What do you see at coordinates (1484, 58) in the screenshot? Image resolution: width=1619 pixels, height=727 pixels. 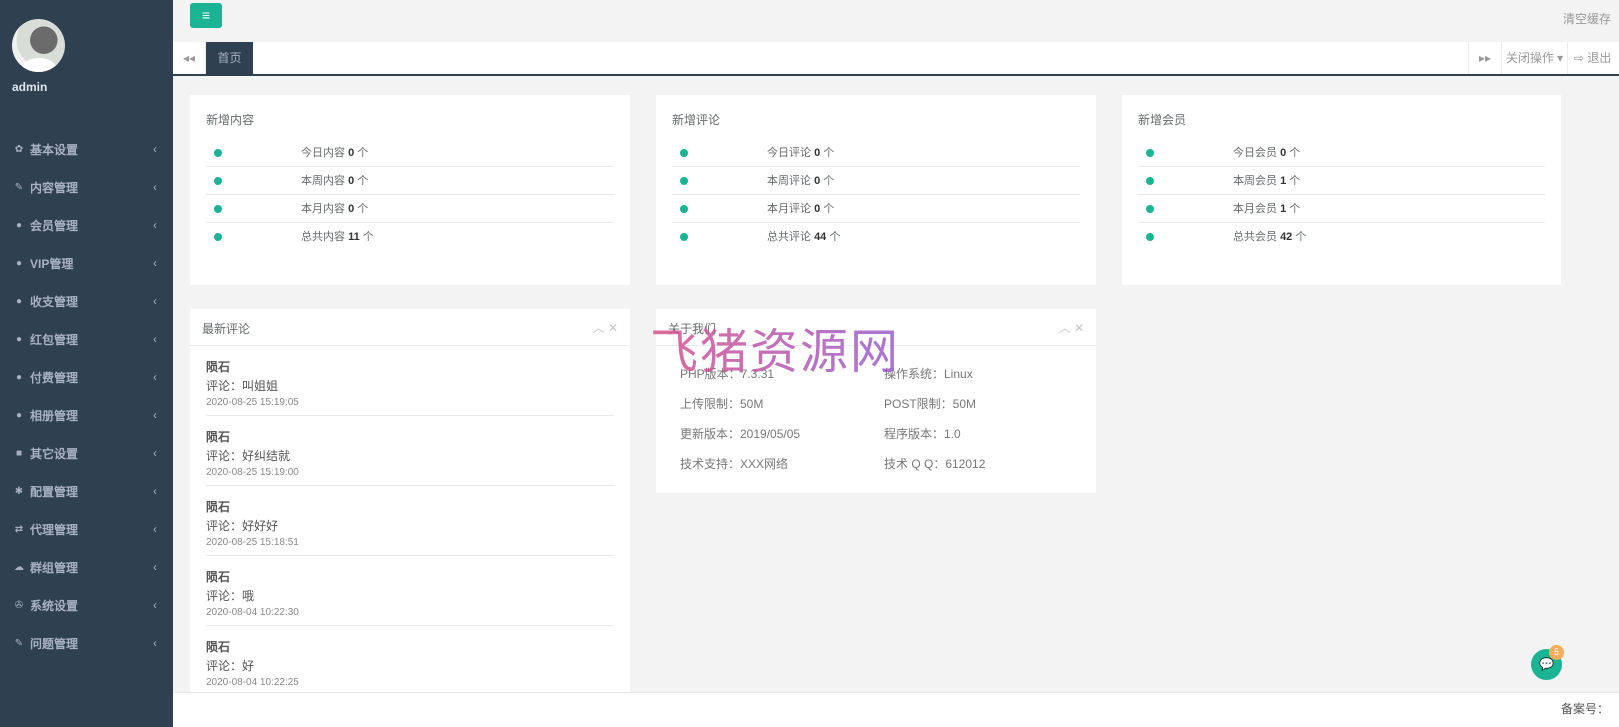 I see `tab-scroll-right-button: ▸▸` at bounding box center [1484, 58].